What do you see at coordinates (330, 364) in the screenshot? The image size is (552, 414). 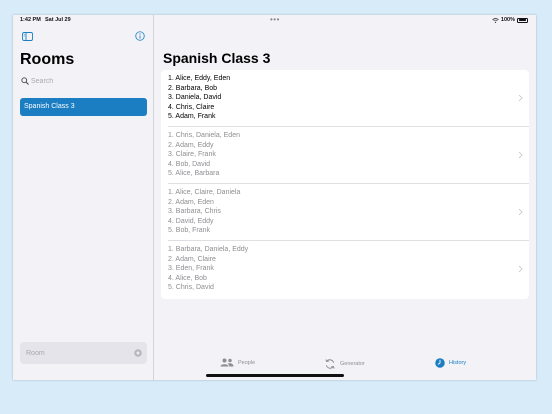 I see `generator-icon` at bounding box center [330, 364].